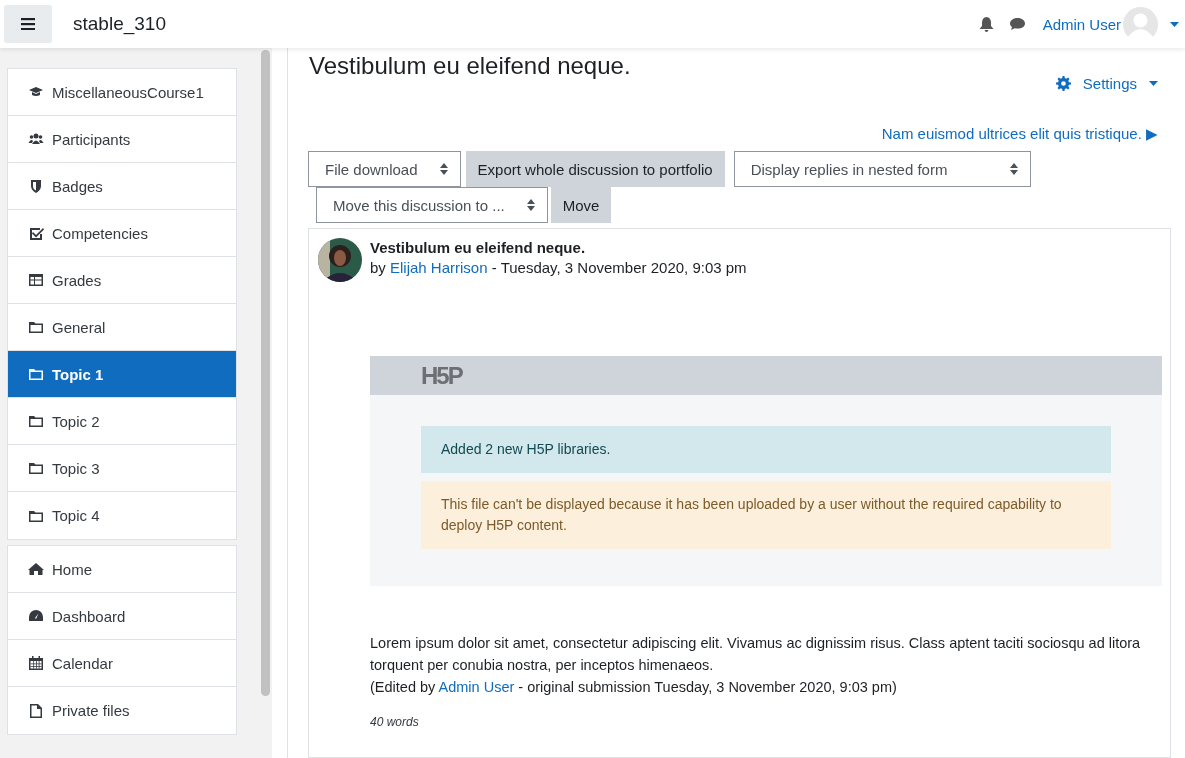  I want to click on menu-icon, so click(28, 24).